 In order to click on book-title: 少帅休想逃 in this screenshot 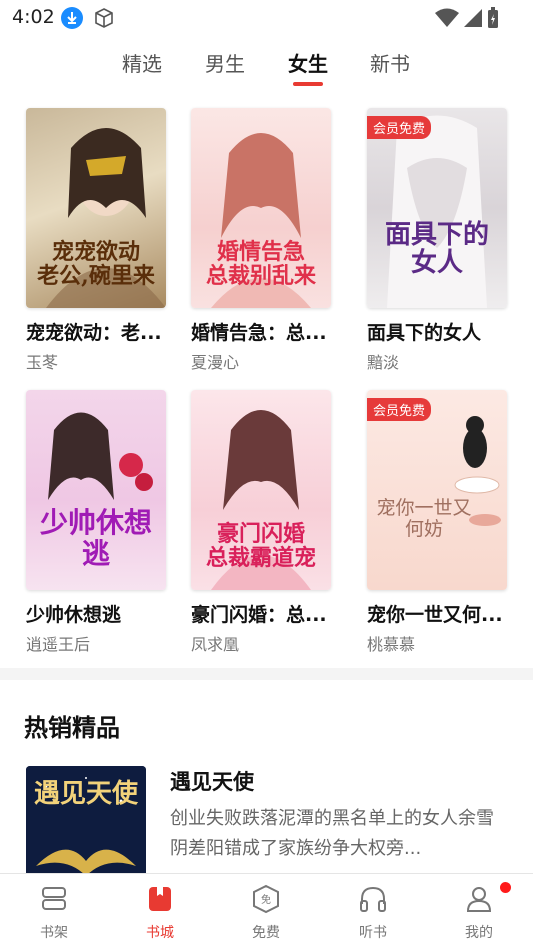, I will do `click(74, 615)`.